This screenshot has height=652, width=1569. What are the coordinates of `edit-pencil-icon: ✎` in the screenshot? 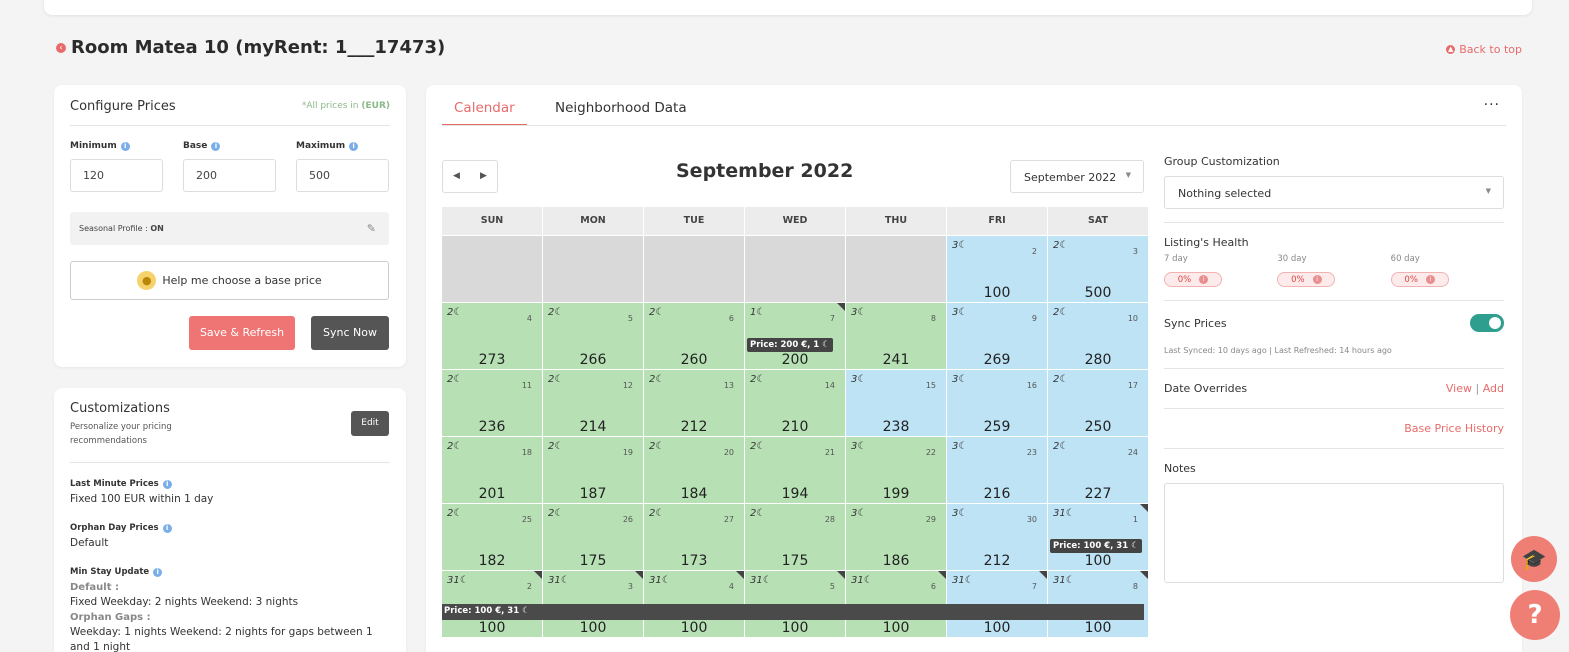 It's located at (371, 228).